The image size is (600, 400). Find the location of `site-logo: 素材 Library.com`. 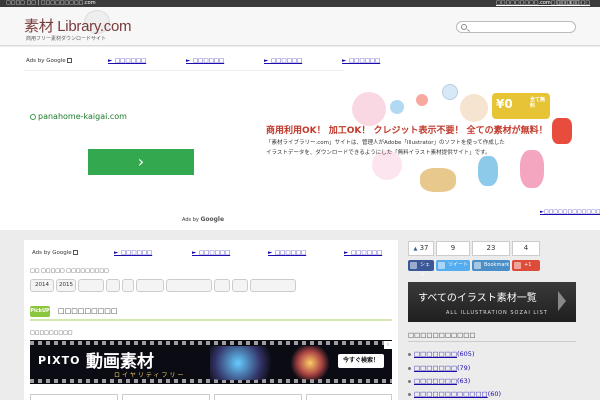

site-logo: 素材 Library.com is located at coordinates (78, 25).